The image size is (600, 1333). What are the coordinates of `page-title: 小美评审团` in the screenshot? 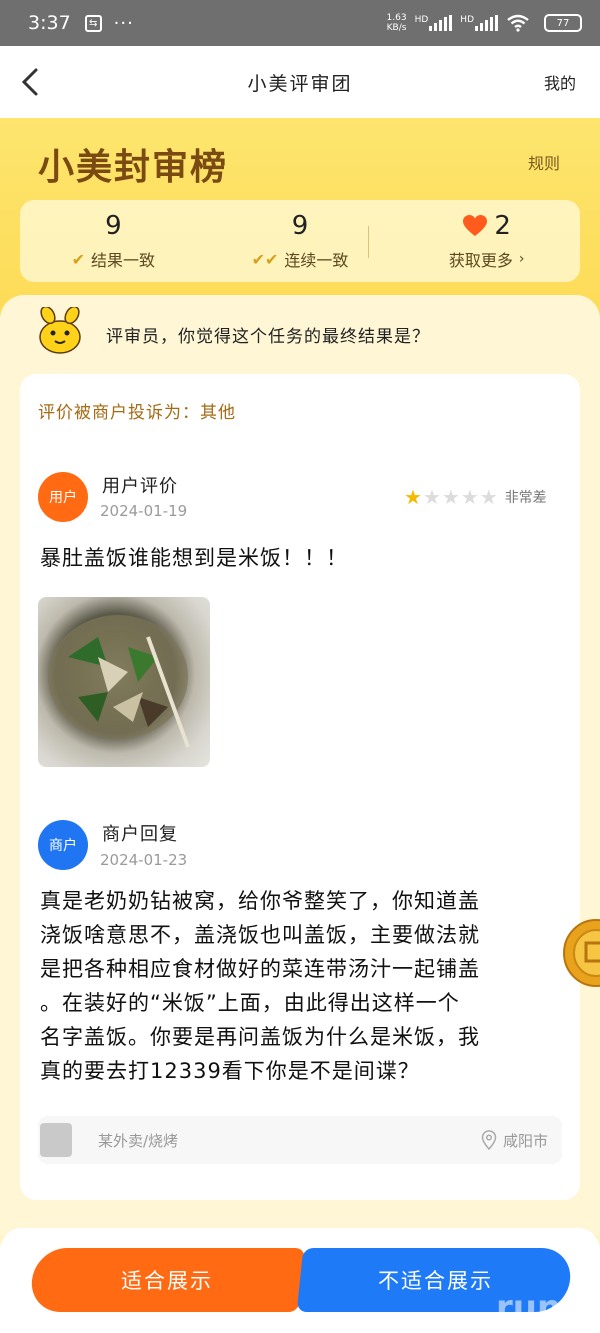 It's located at (300, 83).